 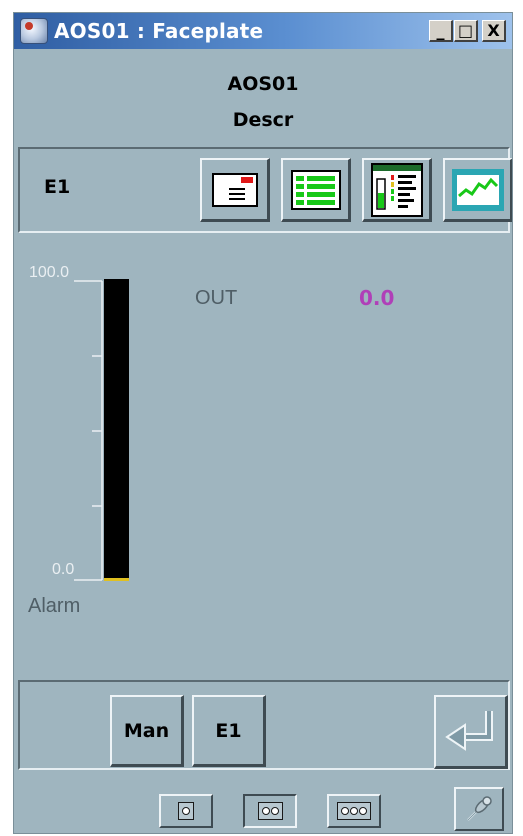 I want to click on scale-min-label: 0.0, so click(x=63, y=569).